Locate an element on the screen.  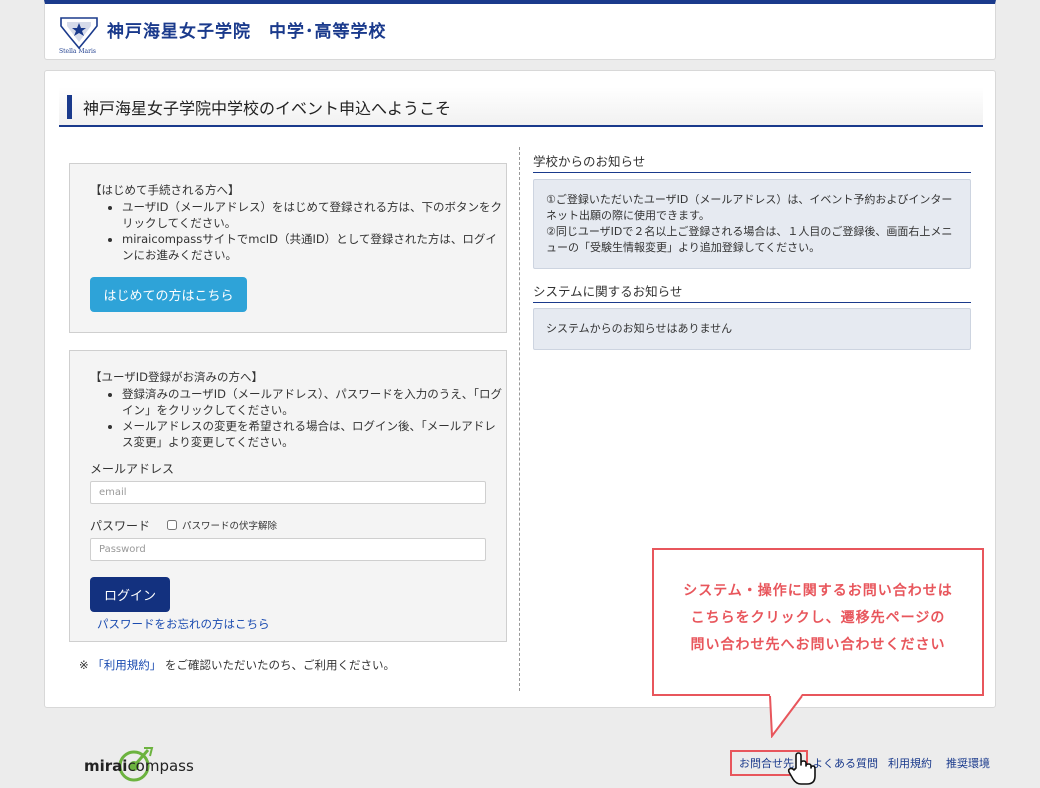
column-divider is located at coordinates (519, 419).